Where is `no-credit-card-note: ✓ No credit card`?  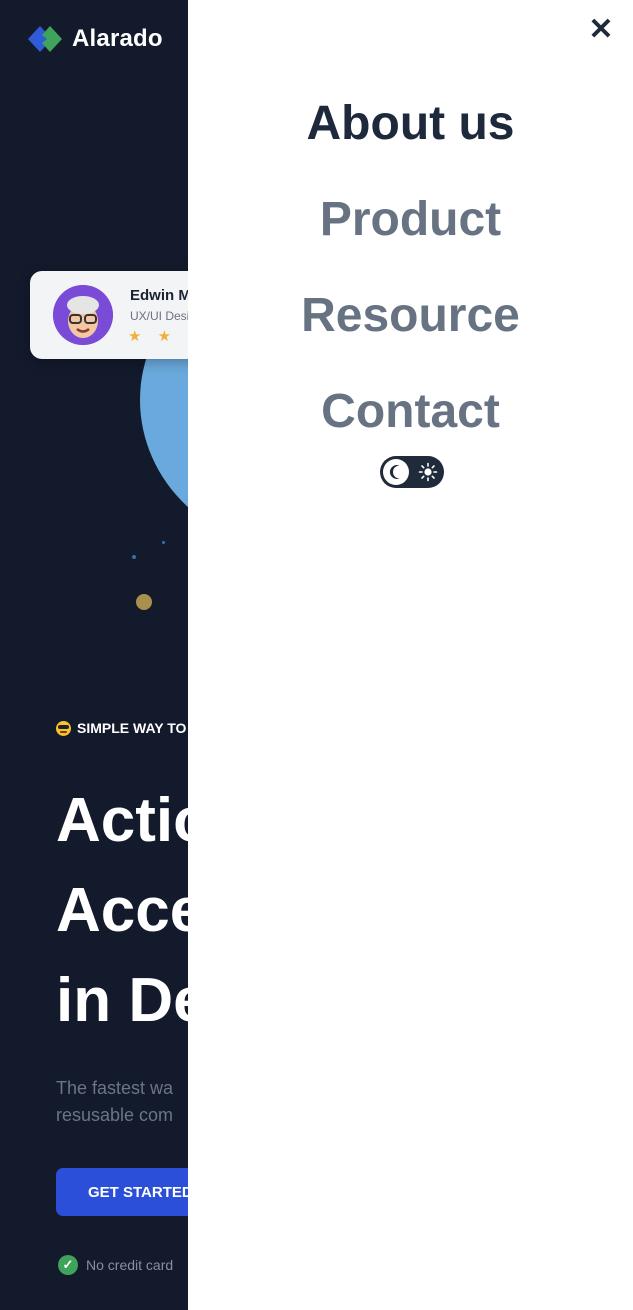
no-credit-card-note: ✓ No credit card is located at coordinates (115, 1265).